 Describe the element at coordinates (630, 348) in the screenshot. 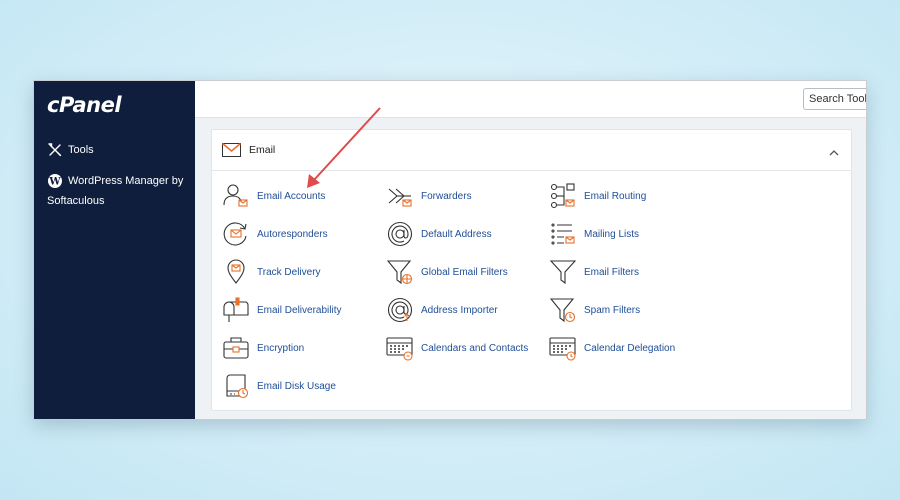

I see `item-label: Calendar Delegation` at that location.